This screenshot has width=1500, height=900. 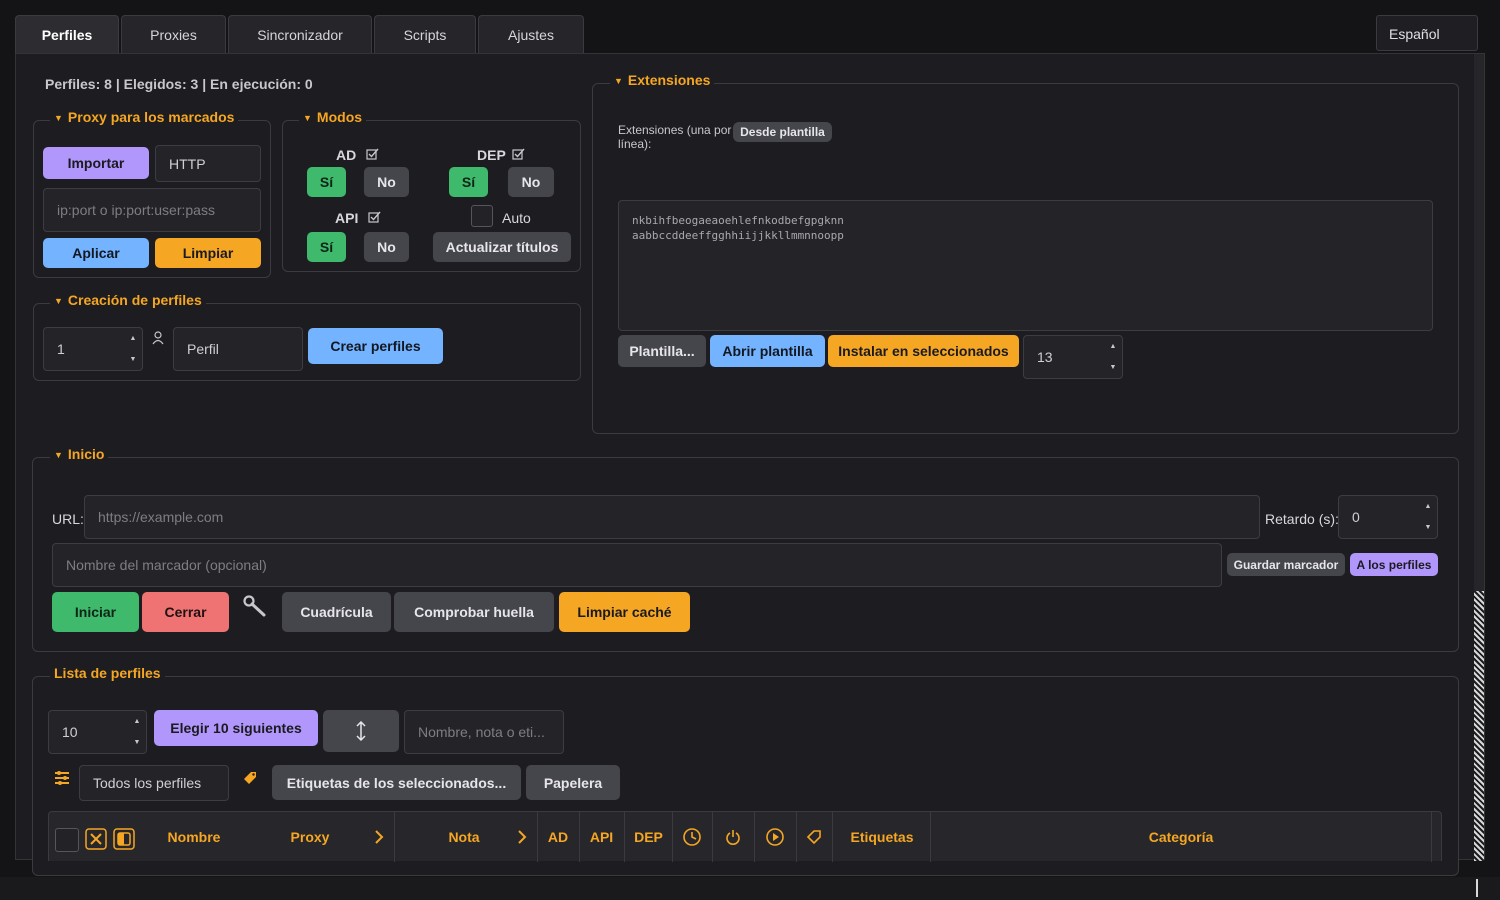 I want to click on profiles-list-title: Lista de perfiles, so click(x=107, y=673).